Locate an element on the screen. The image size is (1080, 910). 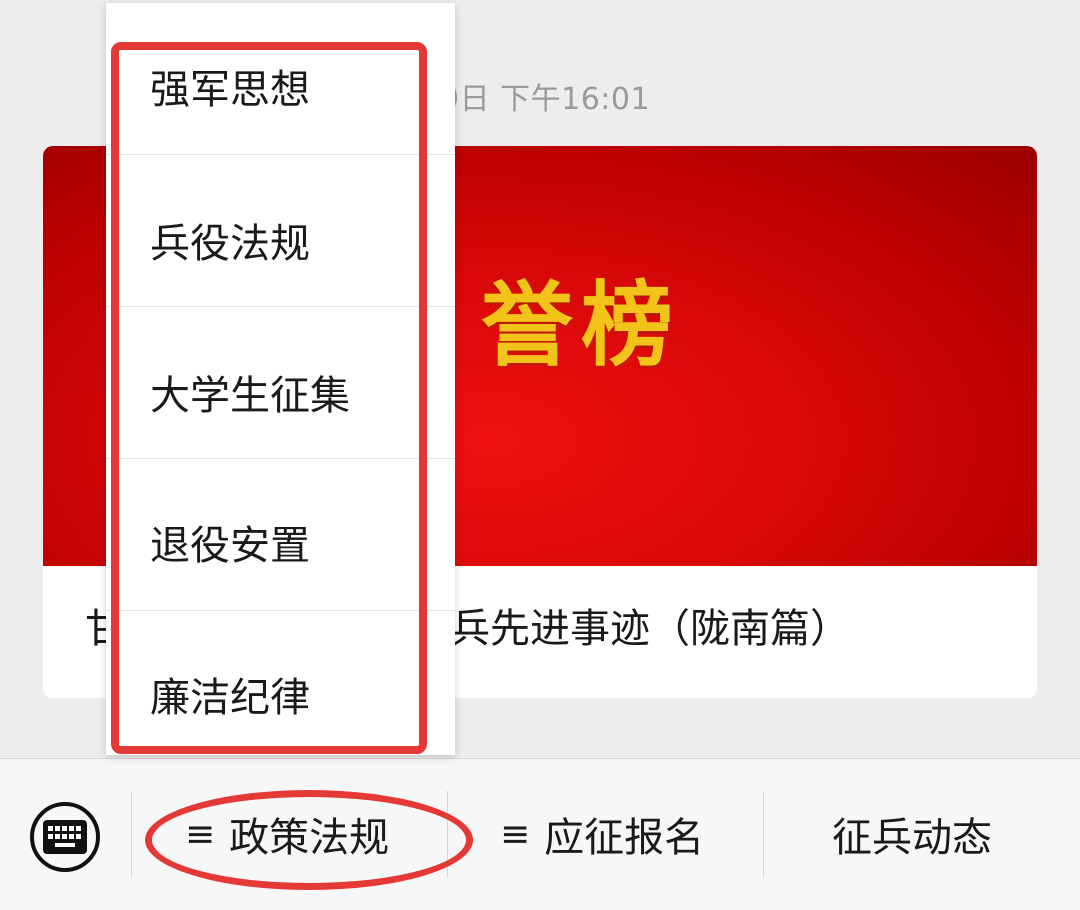
menu-label: 征兵动态 is located at coordinates (912, 838).